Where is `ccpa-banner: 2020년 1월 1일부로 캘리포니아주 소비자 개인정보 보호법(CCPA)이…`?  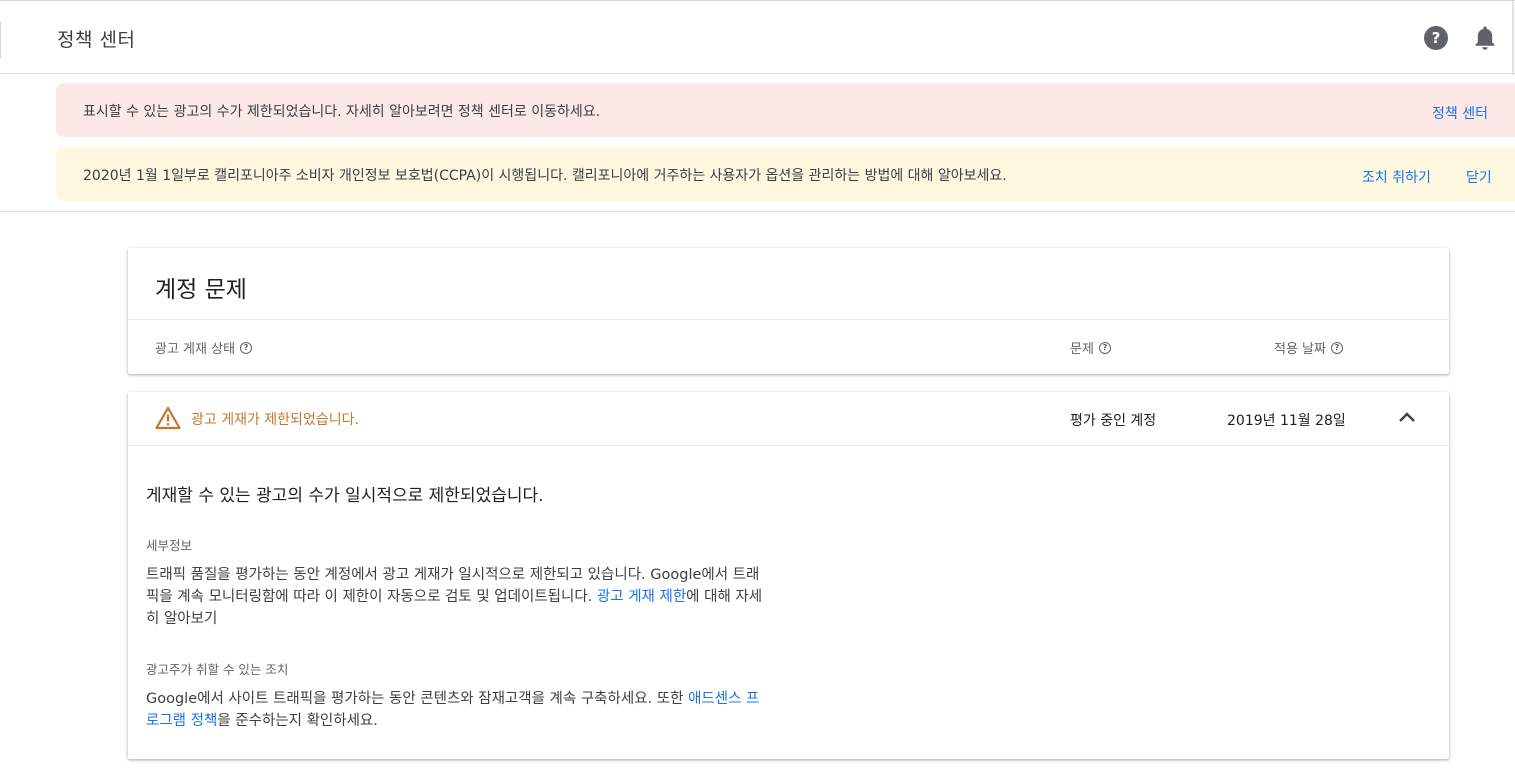
ccpa-banner: 2020년 1월 1일부로 캘리포니아주 소비자 개인정보 보호법(CCPA)이… is located at coordinates (785, 174).